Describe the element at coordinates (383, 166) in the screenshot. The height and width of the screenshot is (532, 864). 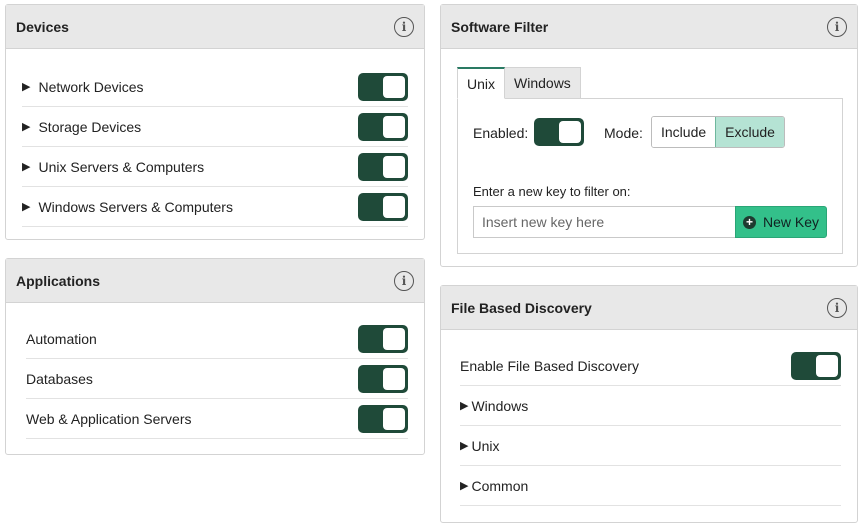
I see `unix-servers-toggle` at that location.